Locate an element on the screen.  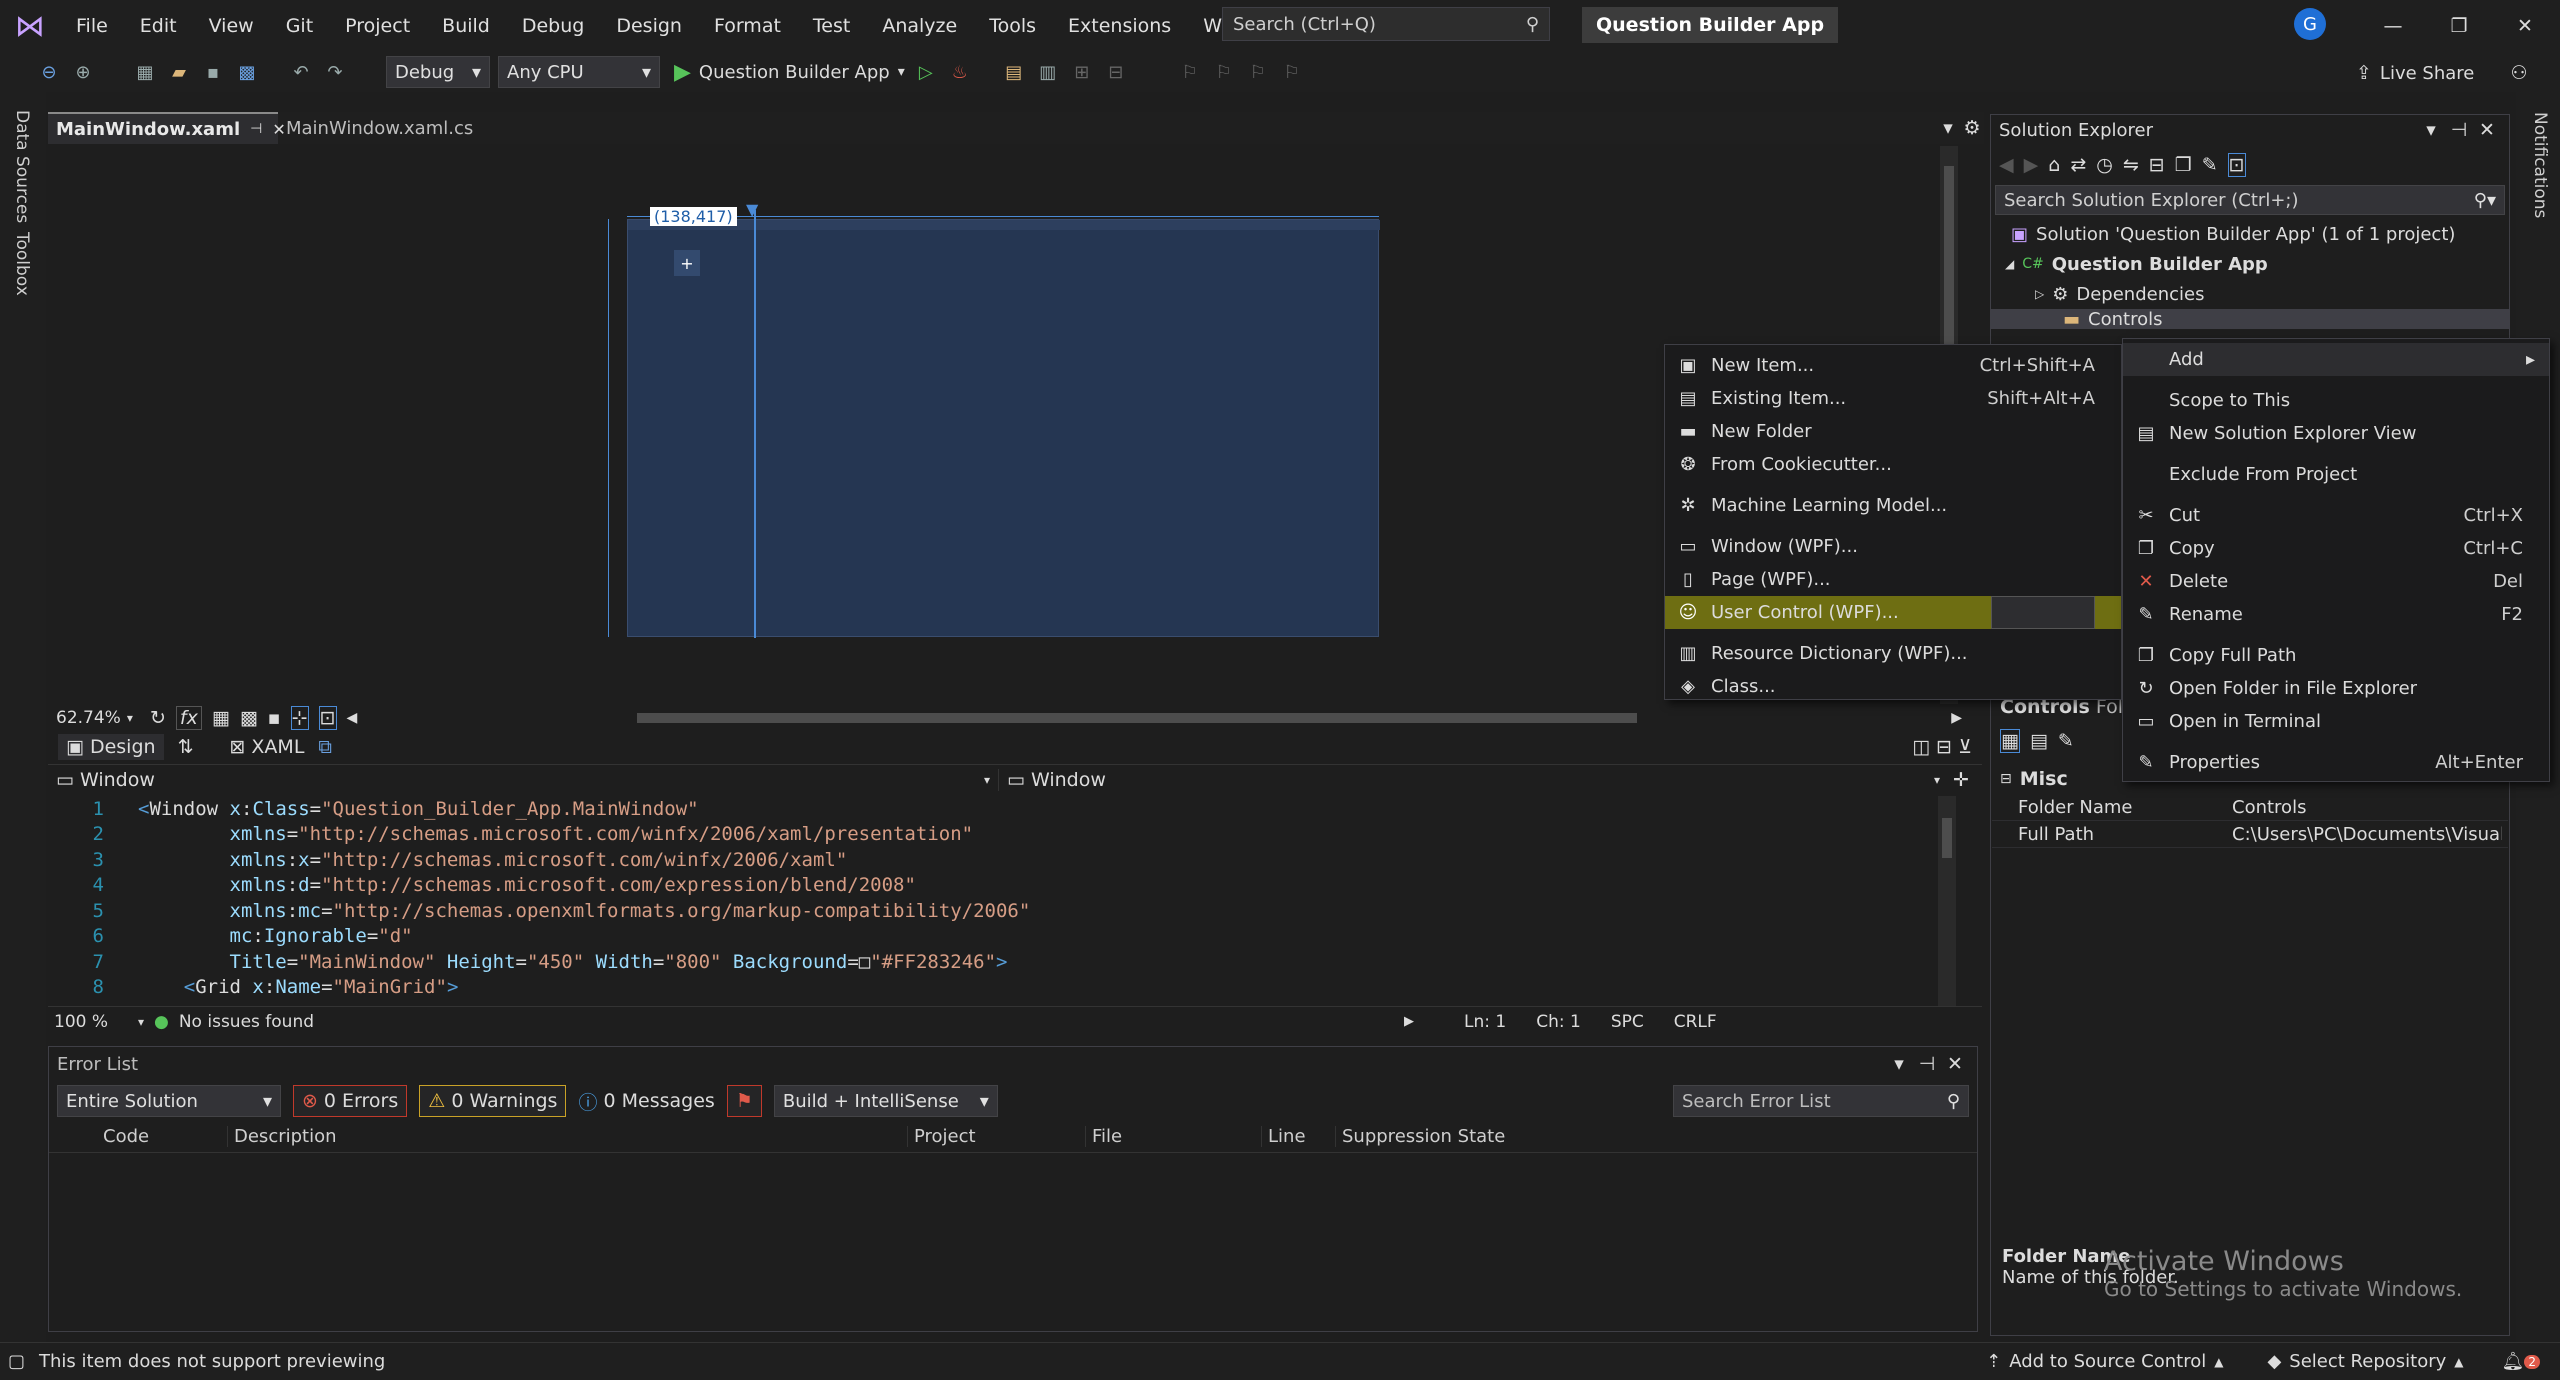
notifications-button: 🔔︎ 2 is located at coordinates (2521, 1361).